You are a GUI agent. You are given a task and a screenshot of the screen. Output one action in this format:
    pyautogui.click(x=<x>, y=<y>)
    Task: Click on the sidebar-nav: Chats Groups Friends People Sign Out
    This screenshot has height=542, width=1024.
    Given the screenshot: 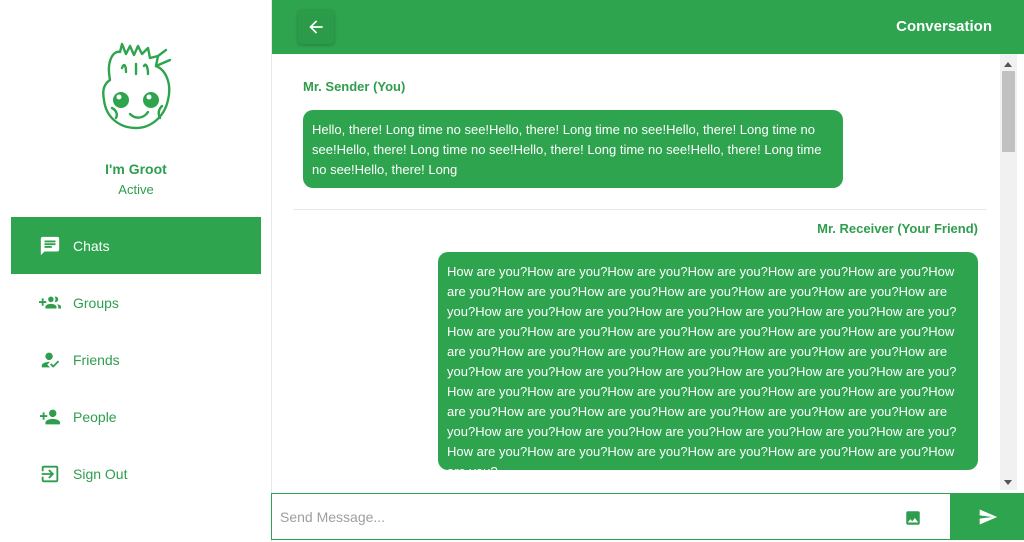 What is the action you would take?
    pyautogui.click(x=136, y=359)
    